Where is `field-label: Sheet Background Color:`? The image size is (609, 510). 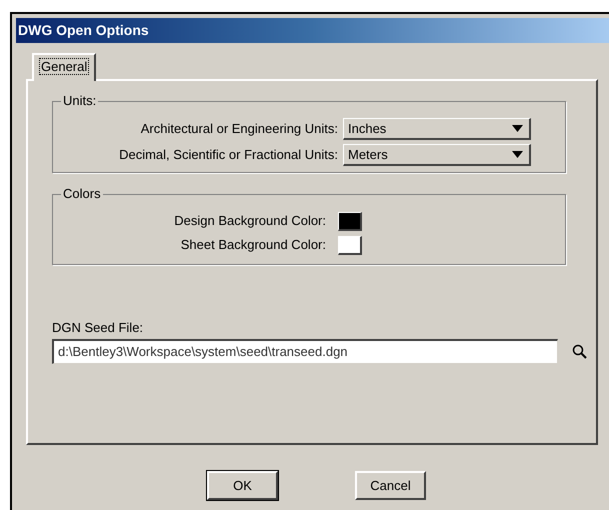 field-label: Sheet Background Color: is located at coordinates (253, 245).